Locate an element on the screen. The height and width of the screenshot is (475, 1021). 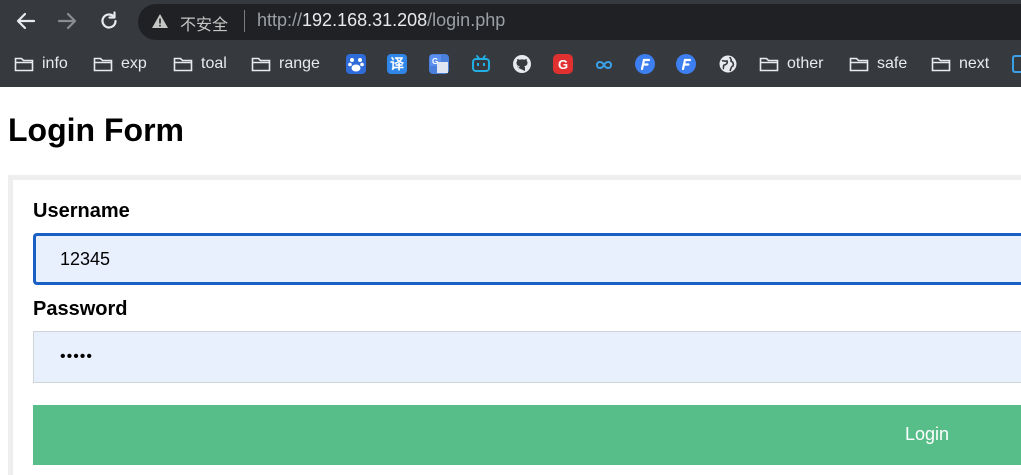
bookmark-folder-toal: toal is located at coordinates (200, 64).